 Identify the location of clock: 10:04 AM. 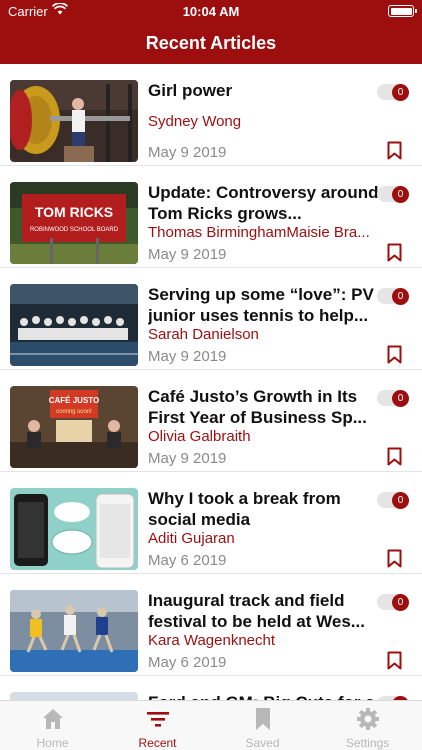
(211, 11).